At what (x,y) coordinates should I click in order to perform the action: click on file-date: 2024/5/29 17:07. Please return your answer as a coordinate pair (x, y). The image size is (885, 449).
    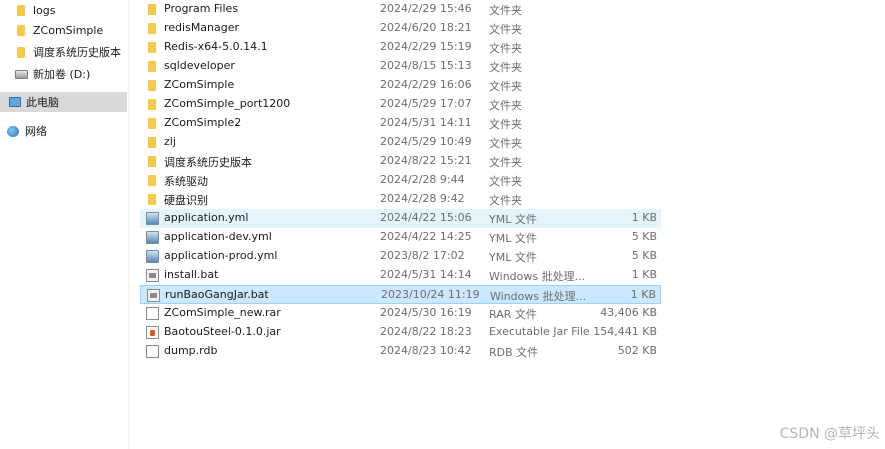
    Looking at the image, I should click on (426, 103).